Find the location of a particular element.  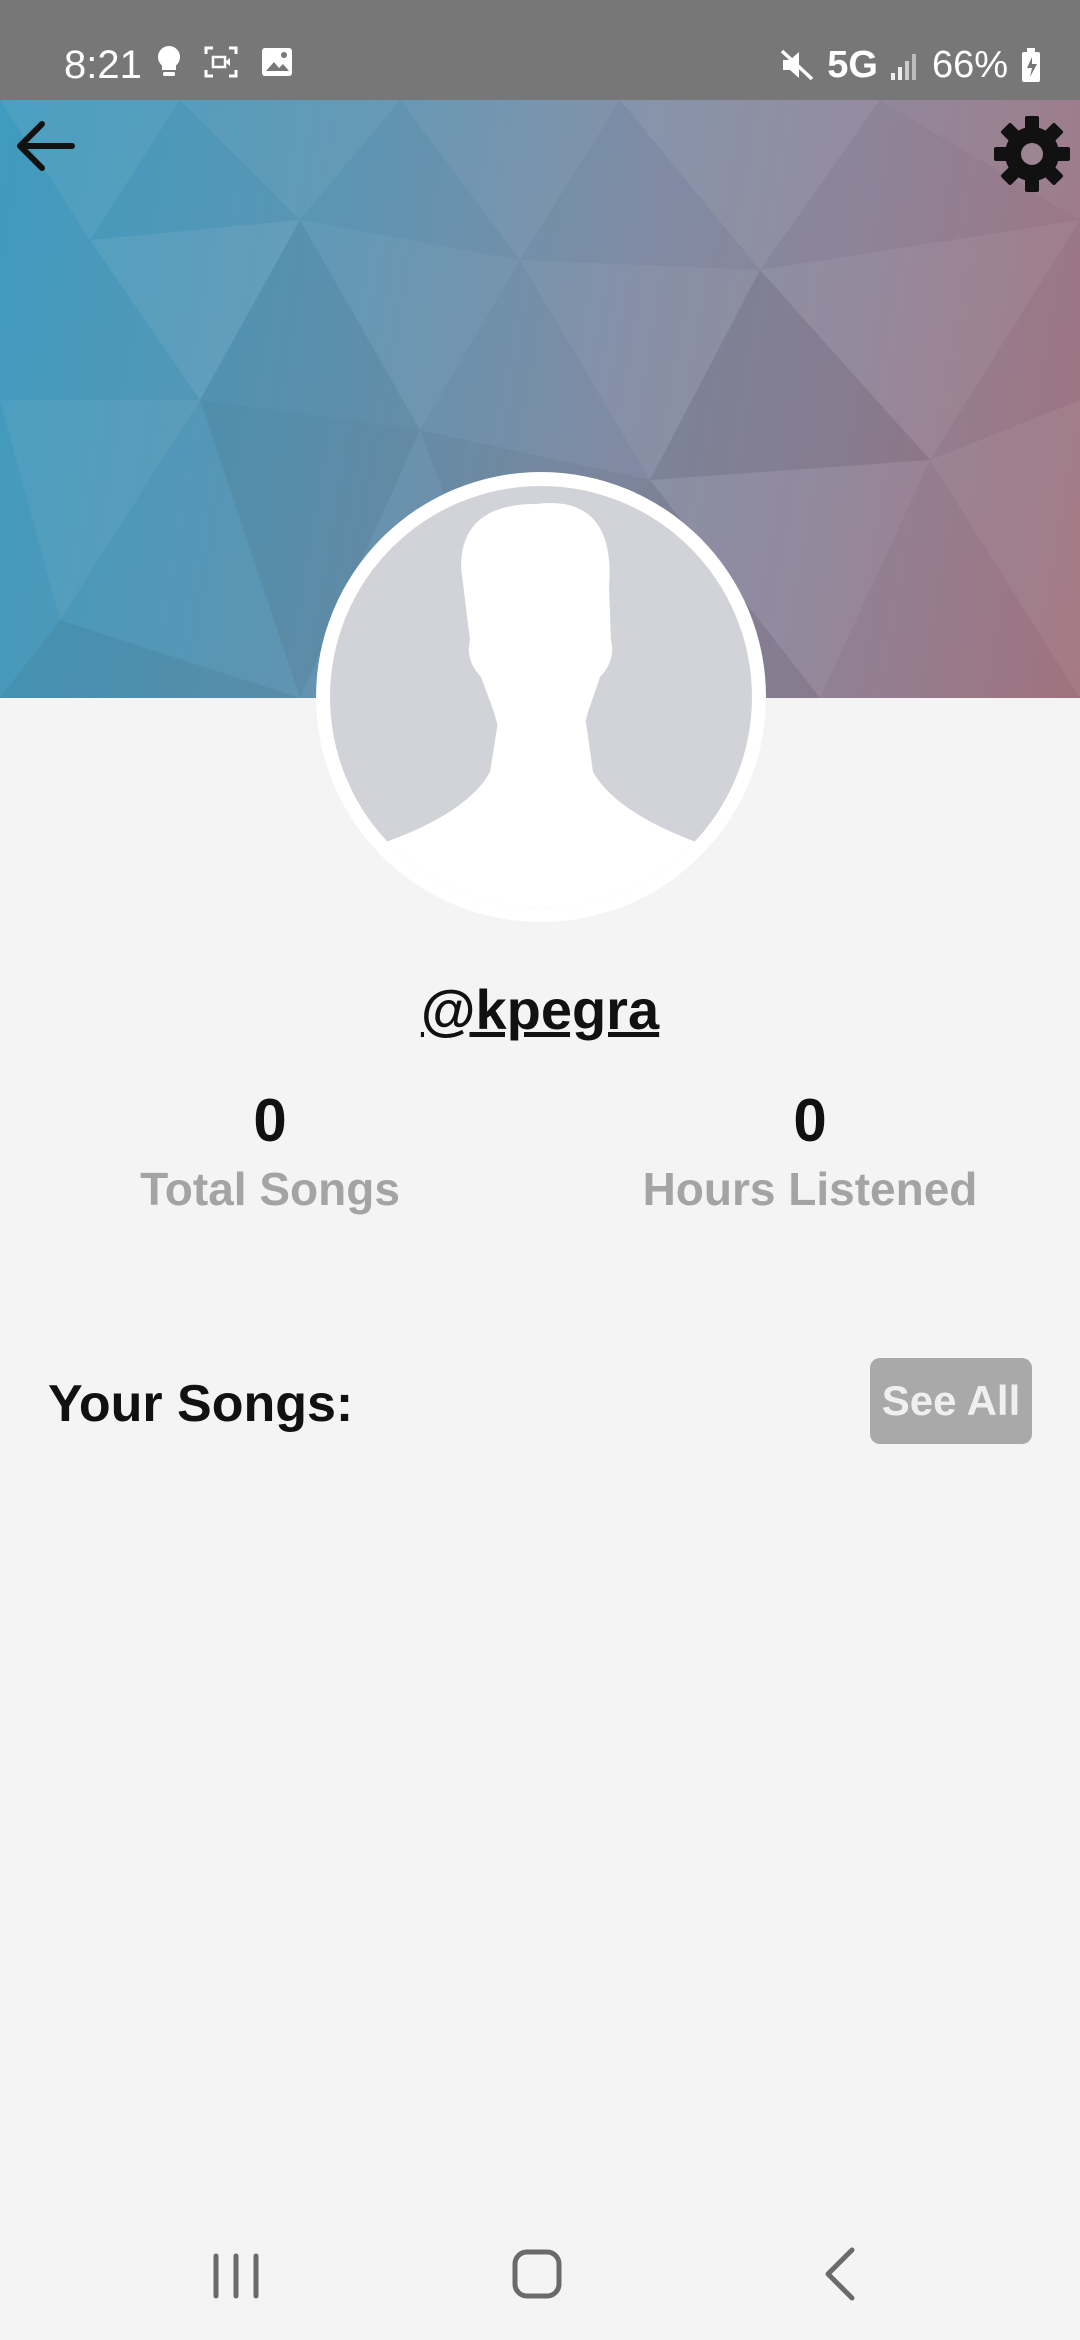

home-button is located at coordinates (537, 2274).